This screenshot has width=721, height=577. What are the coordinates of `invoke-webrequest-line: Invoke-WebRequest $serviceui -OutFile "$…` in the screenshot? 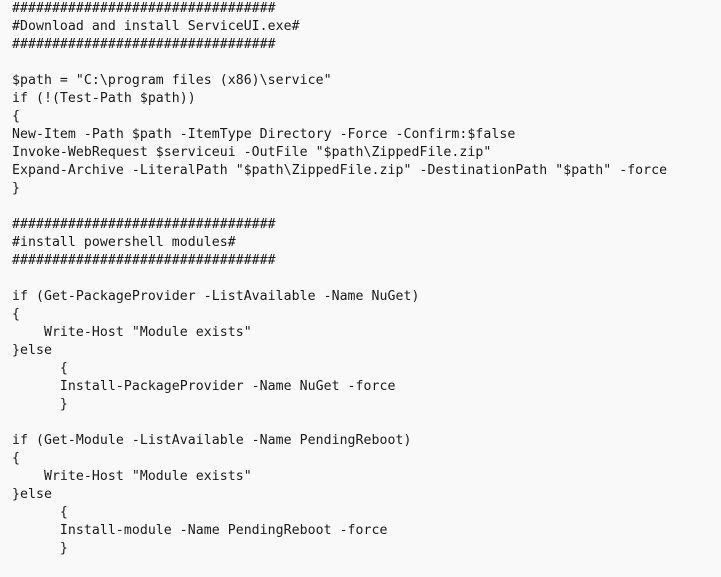 It's located at (252, 152).